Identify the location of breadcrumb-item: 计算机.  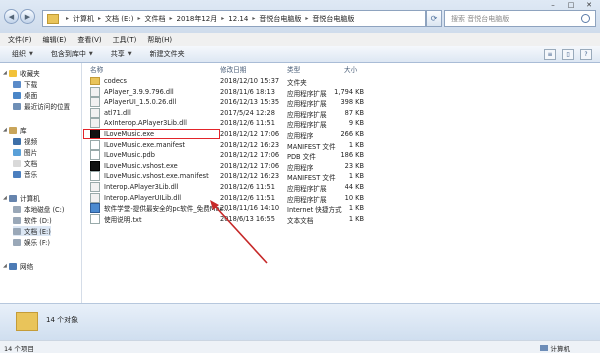
(83, 19).